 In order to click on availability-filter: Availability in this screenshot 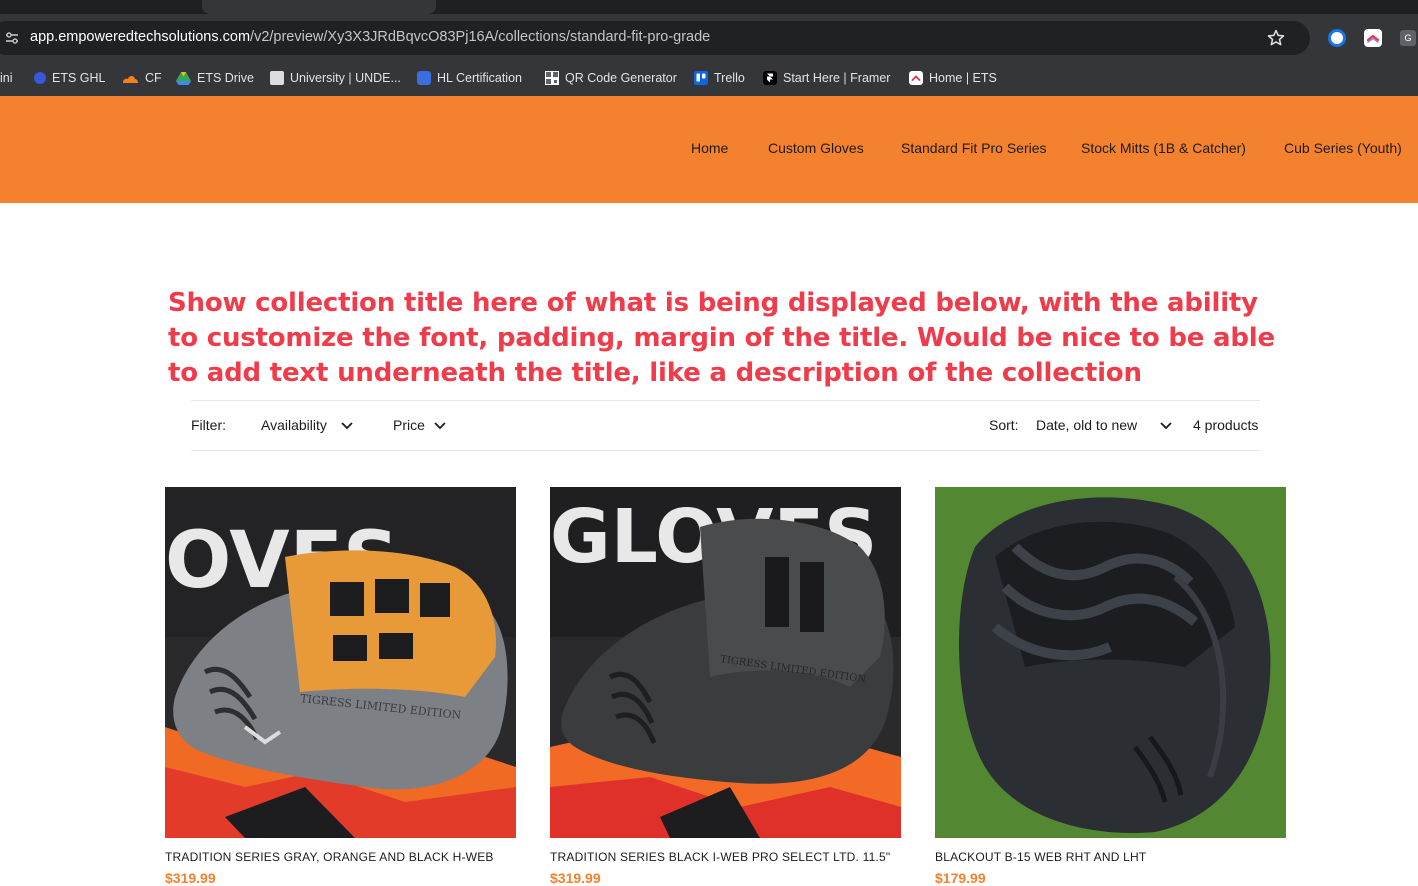, I will do `click(294, 425)`.